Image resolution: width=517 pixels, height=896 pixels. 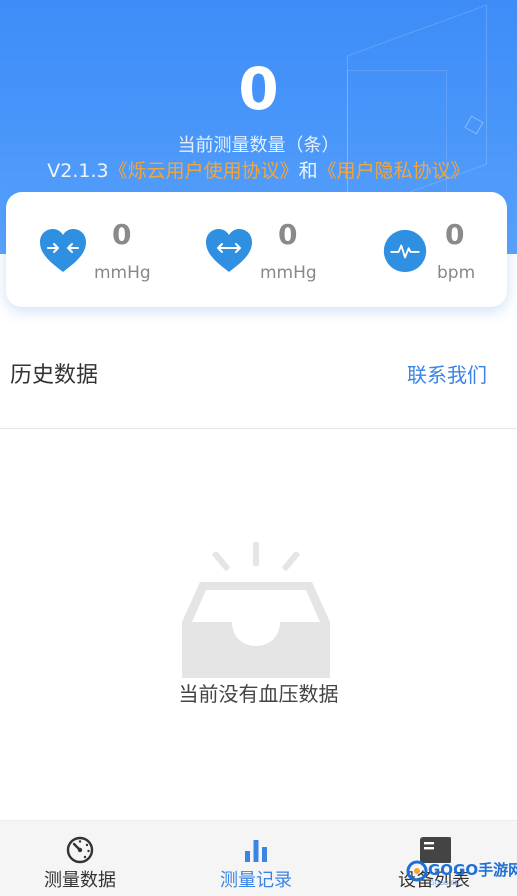 I want to click on bar-chart-icon, so click(x=256, y=851).